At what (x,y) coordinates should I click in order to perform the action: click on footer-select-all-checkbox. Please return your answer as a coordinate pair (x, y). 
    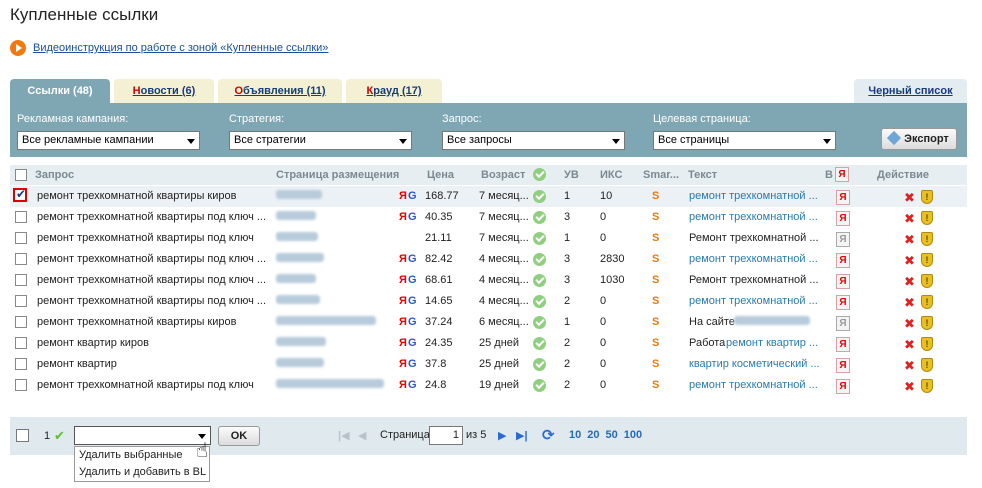
    Looking at the image, I should click on (22, 435).